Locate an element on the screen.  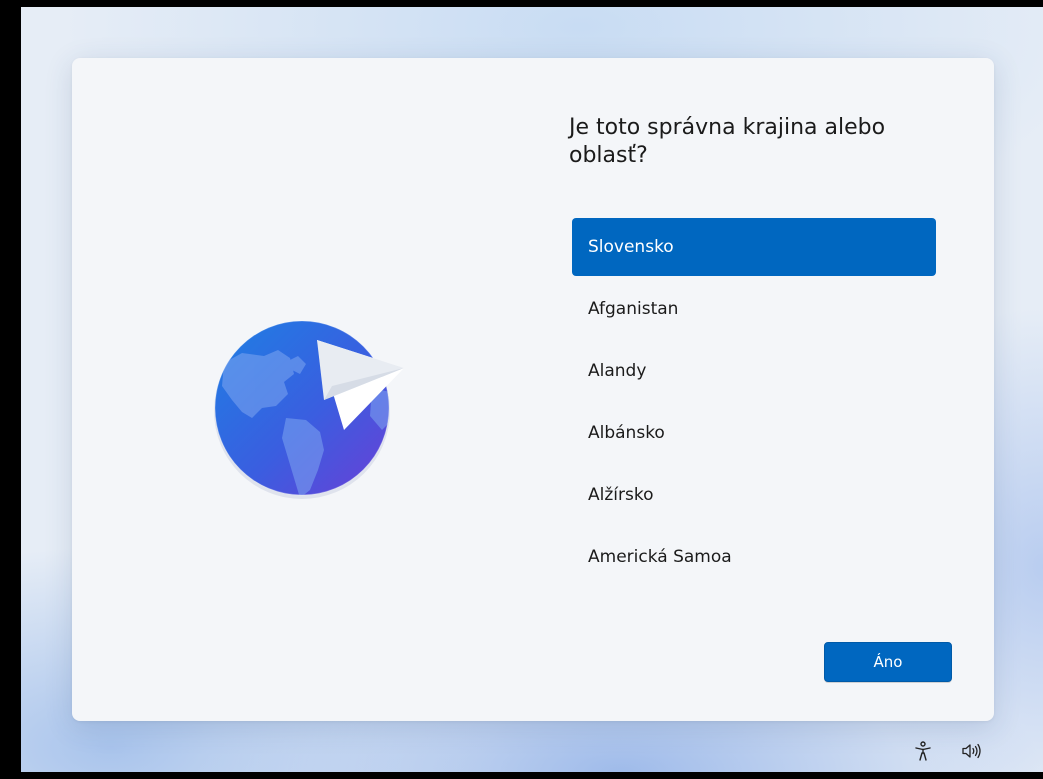
region-option-albansko: Albánsko is located at coordinates (754, 433).